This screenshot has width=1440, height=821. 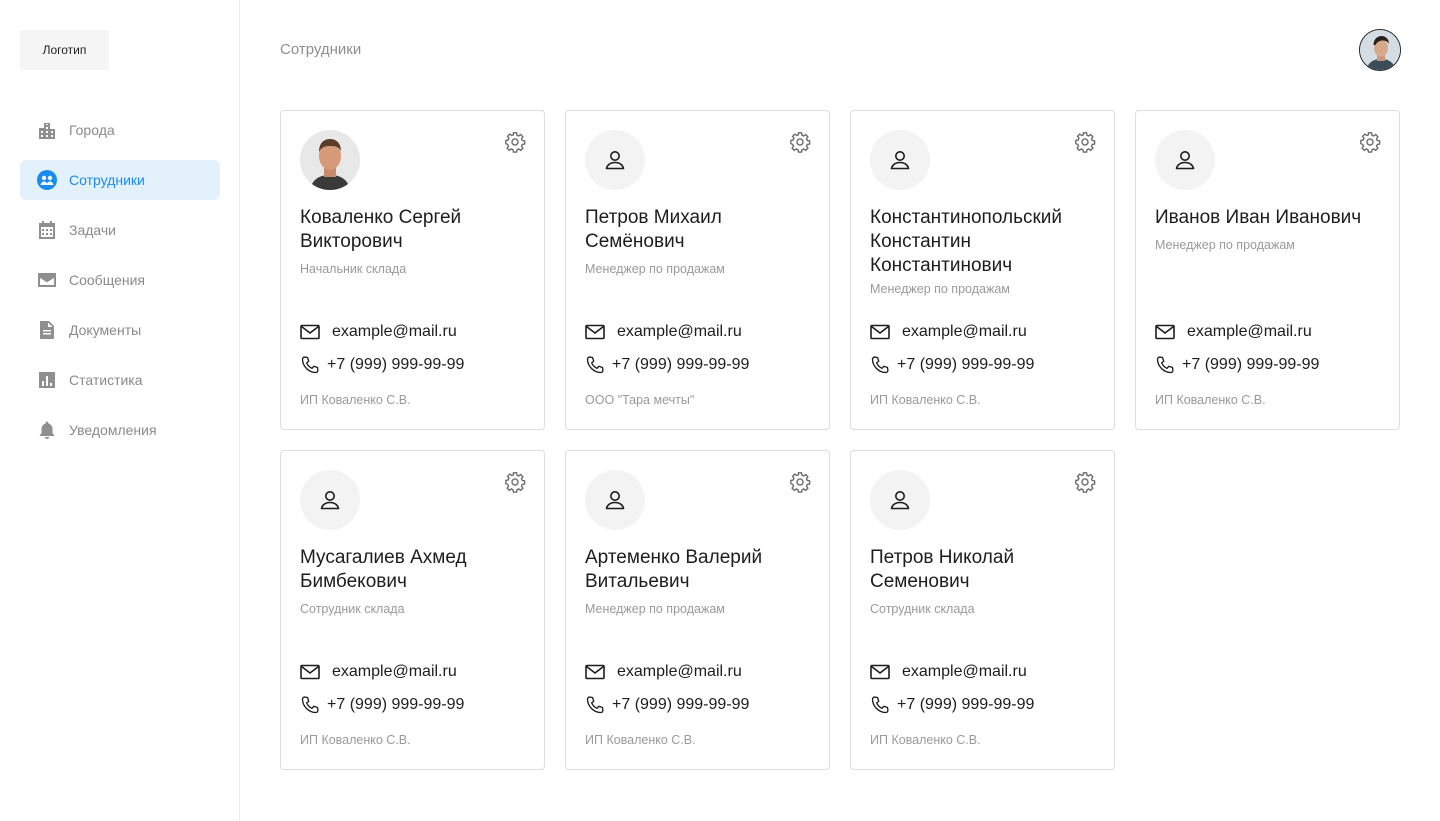 I want to click on sidebar-item-label: Сообщения, so click(x=107, y=280).